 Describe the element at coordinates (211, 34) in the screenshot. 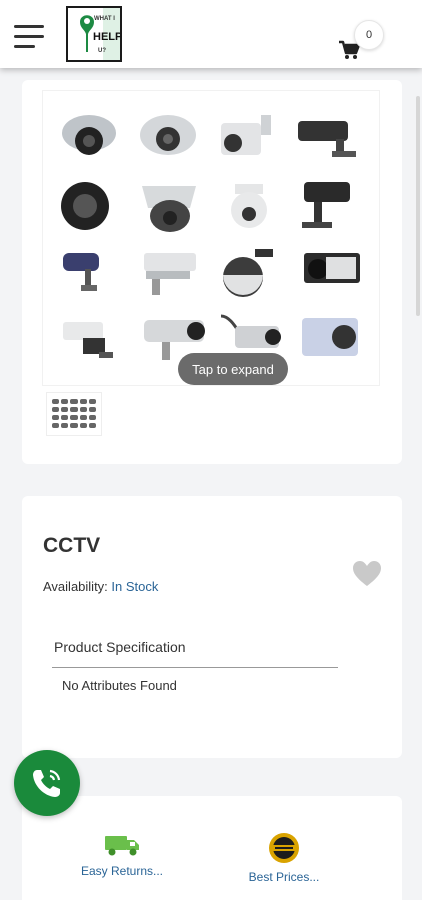

I see `top-app-bar: WHAT I HELP U? 0` at that location.